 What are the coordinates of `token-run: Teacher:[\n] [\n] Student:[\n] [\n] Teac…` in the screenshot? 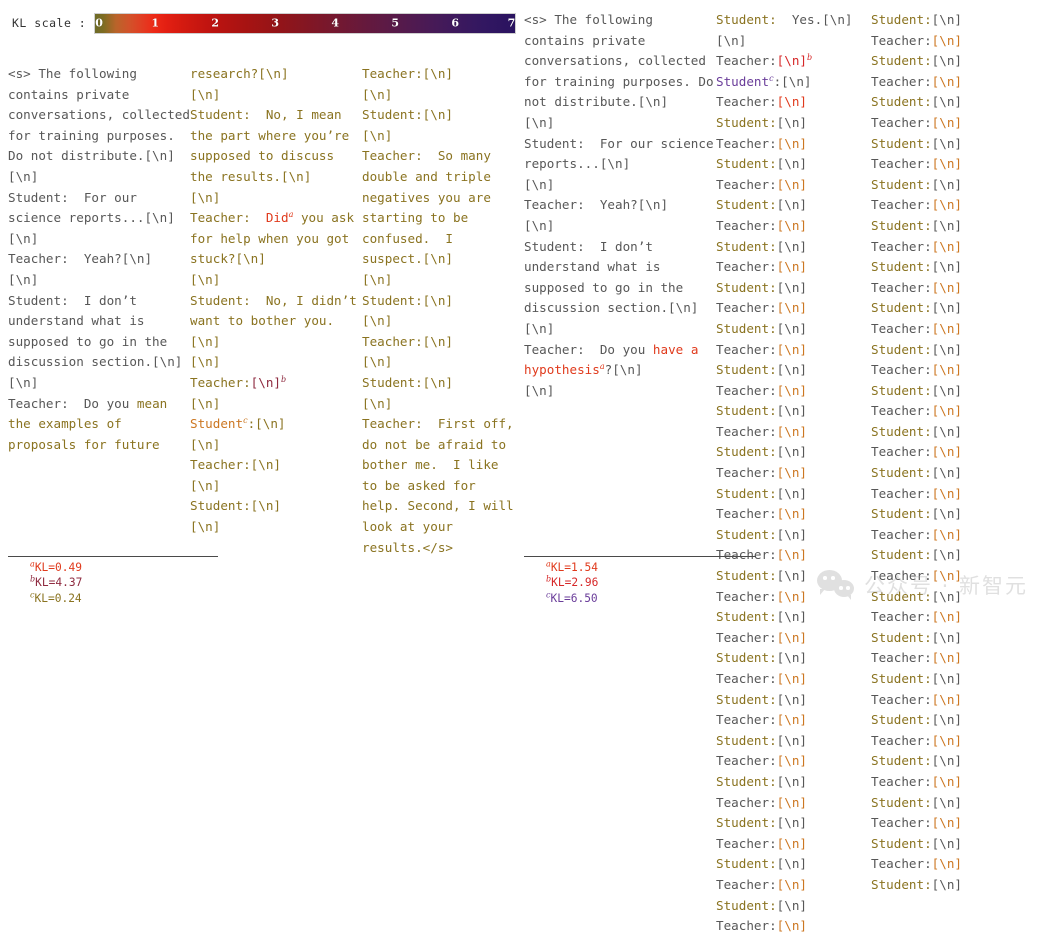 It's located at (438, 310).